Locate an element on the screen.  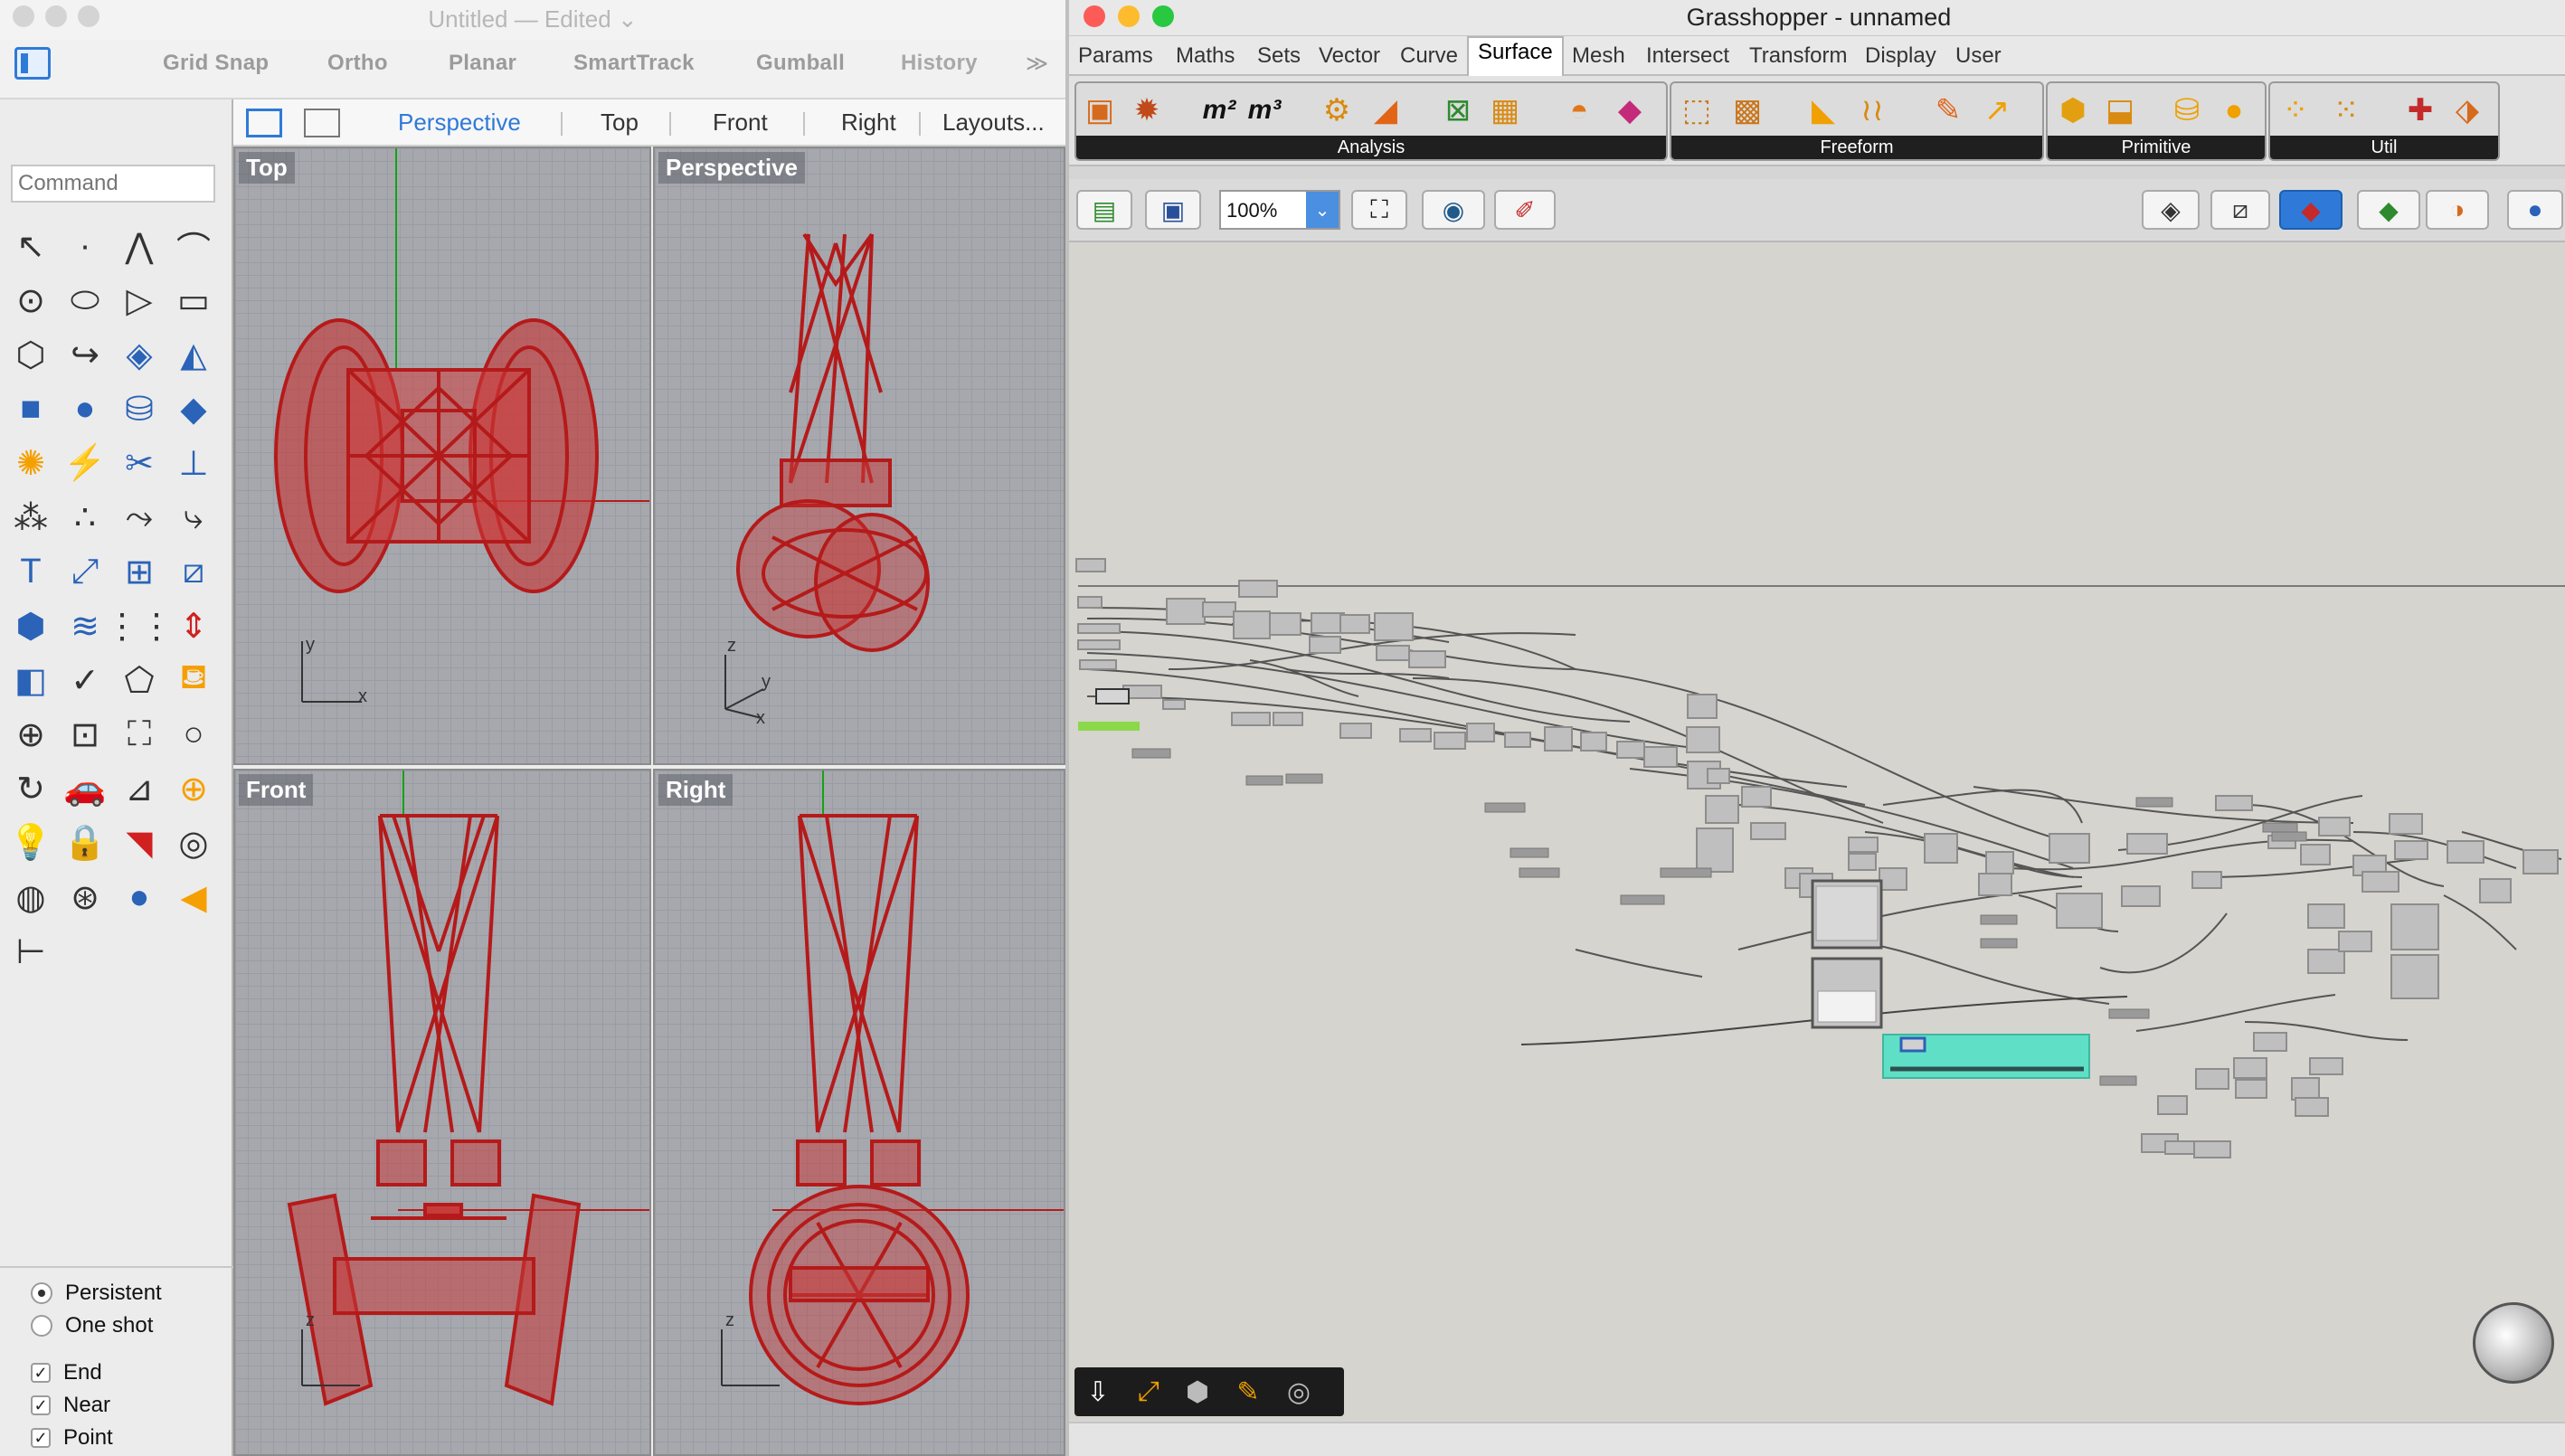
solid-tools-icon: ⬢ is located at coordinates (30, 626).